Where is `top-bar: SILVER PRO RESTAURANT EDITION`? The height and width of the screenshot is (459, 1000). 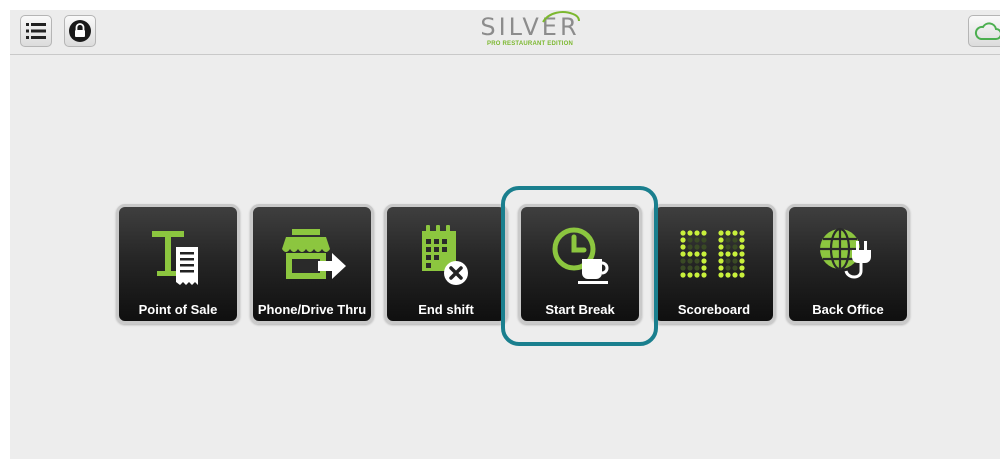 top-bar: SILVER PRO RESTAURANT EDITION is located at coordinates (505, 32).